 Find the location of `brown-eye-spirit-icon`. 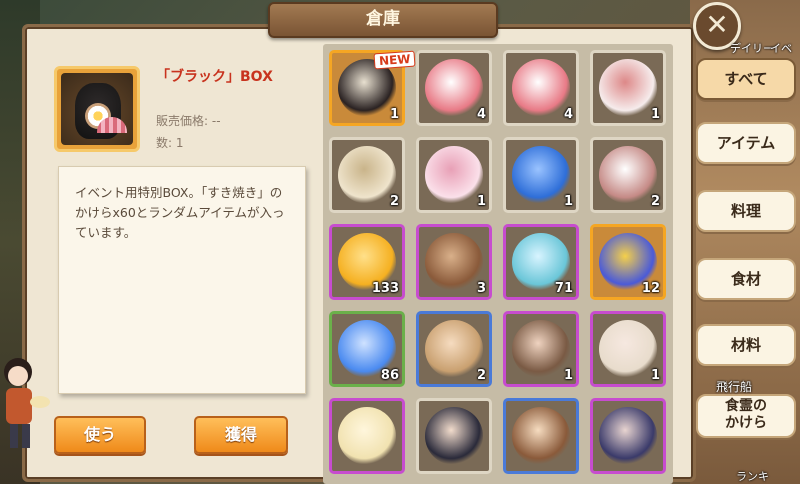

brown-eye-spirit-icon is located at coordinates (628, 175).